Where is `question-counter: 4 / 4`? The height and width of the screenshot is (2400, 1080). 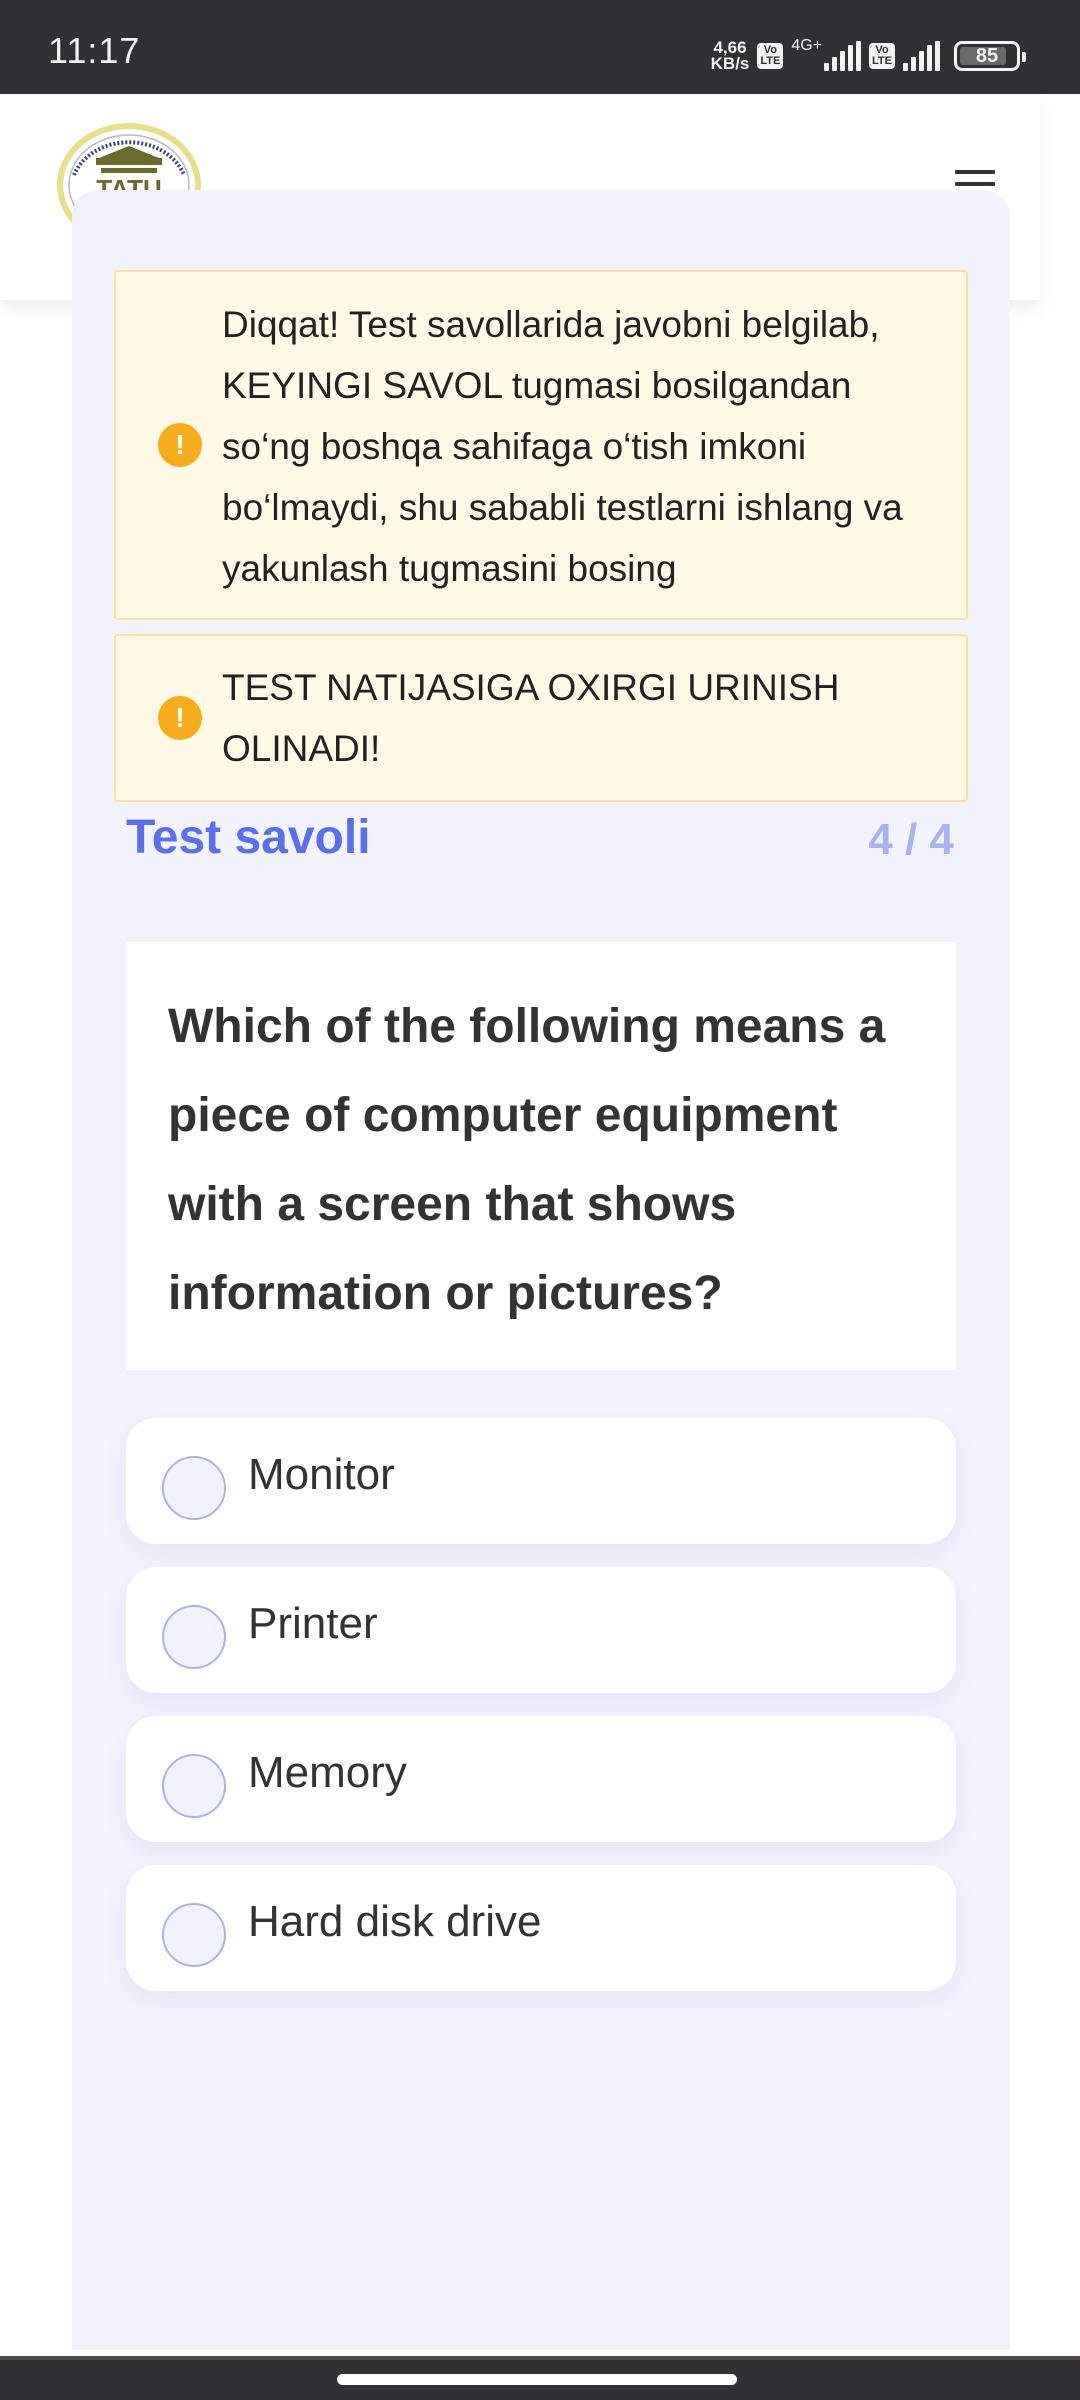 question-counter: 4 / 4 is located at coordinates (911, 839).